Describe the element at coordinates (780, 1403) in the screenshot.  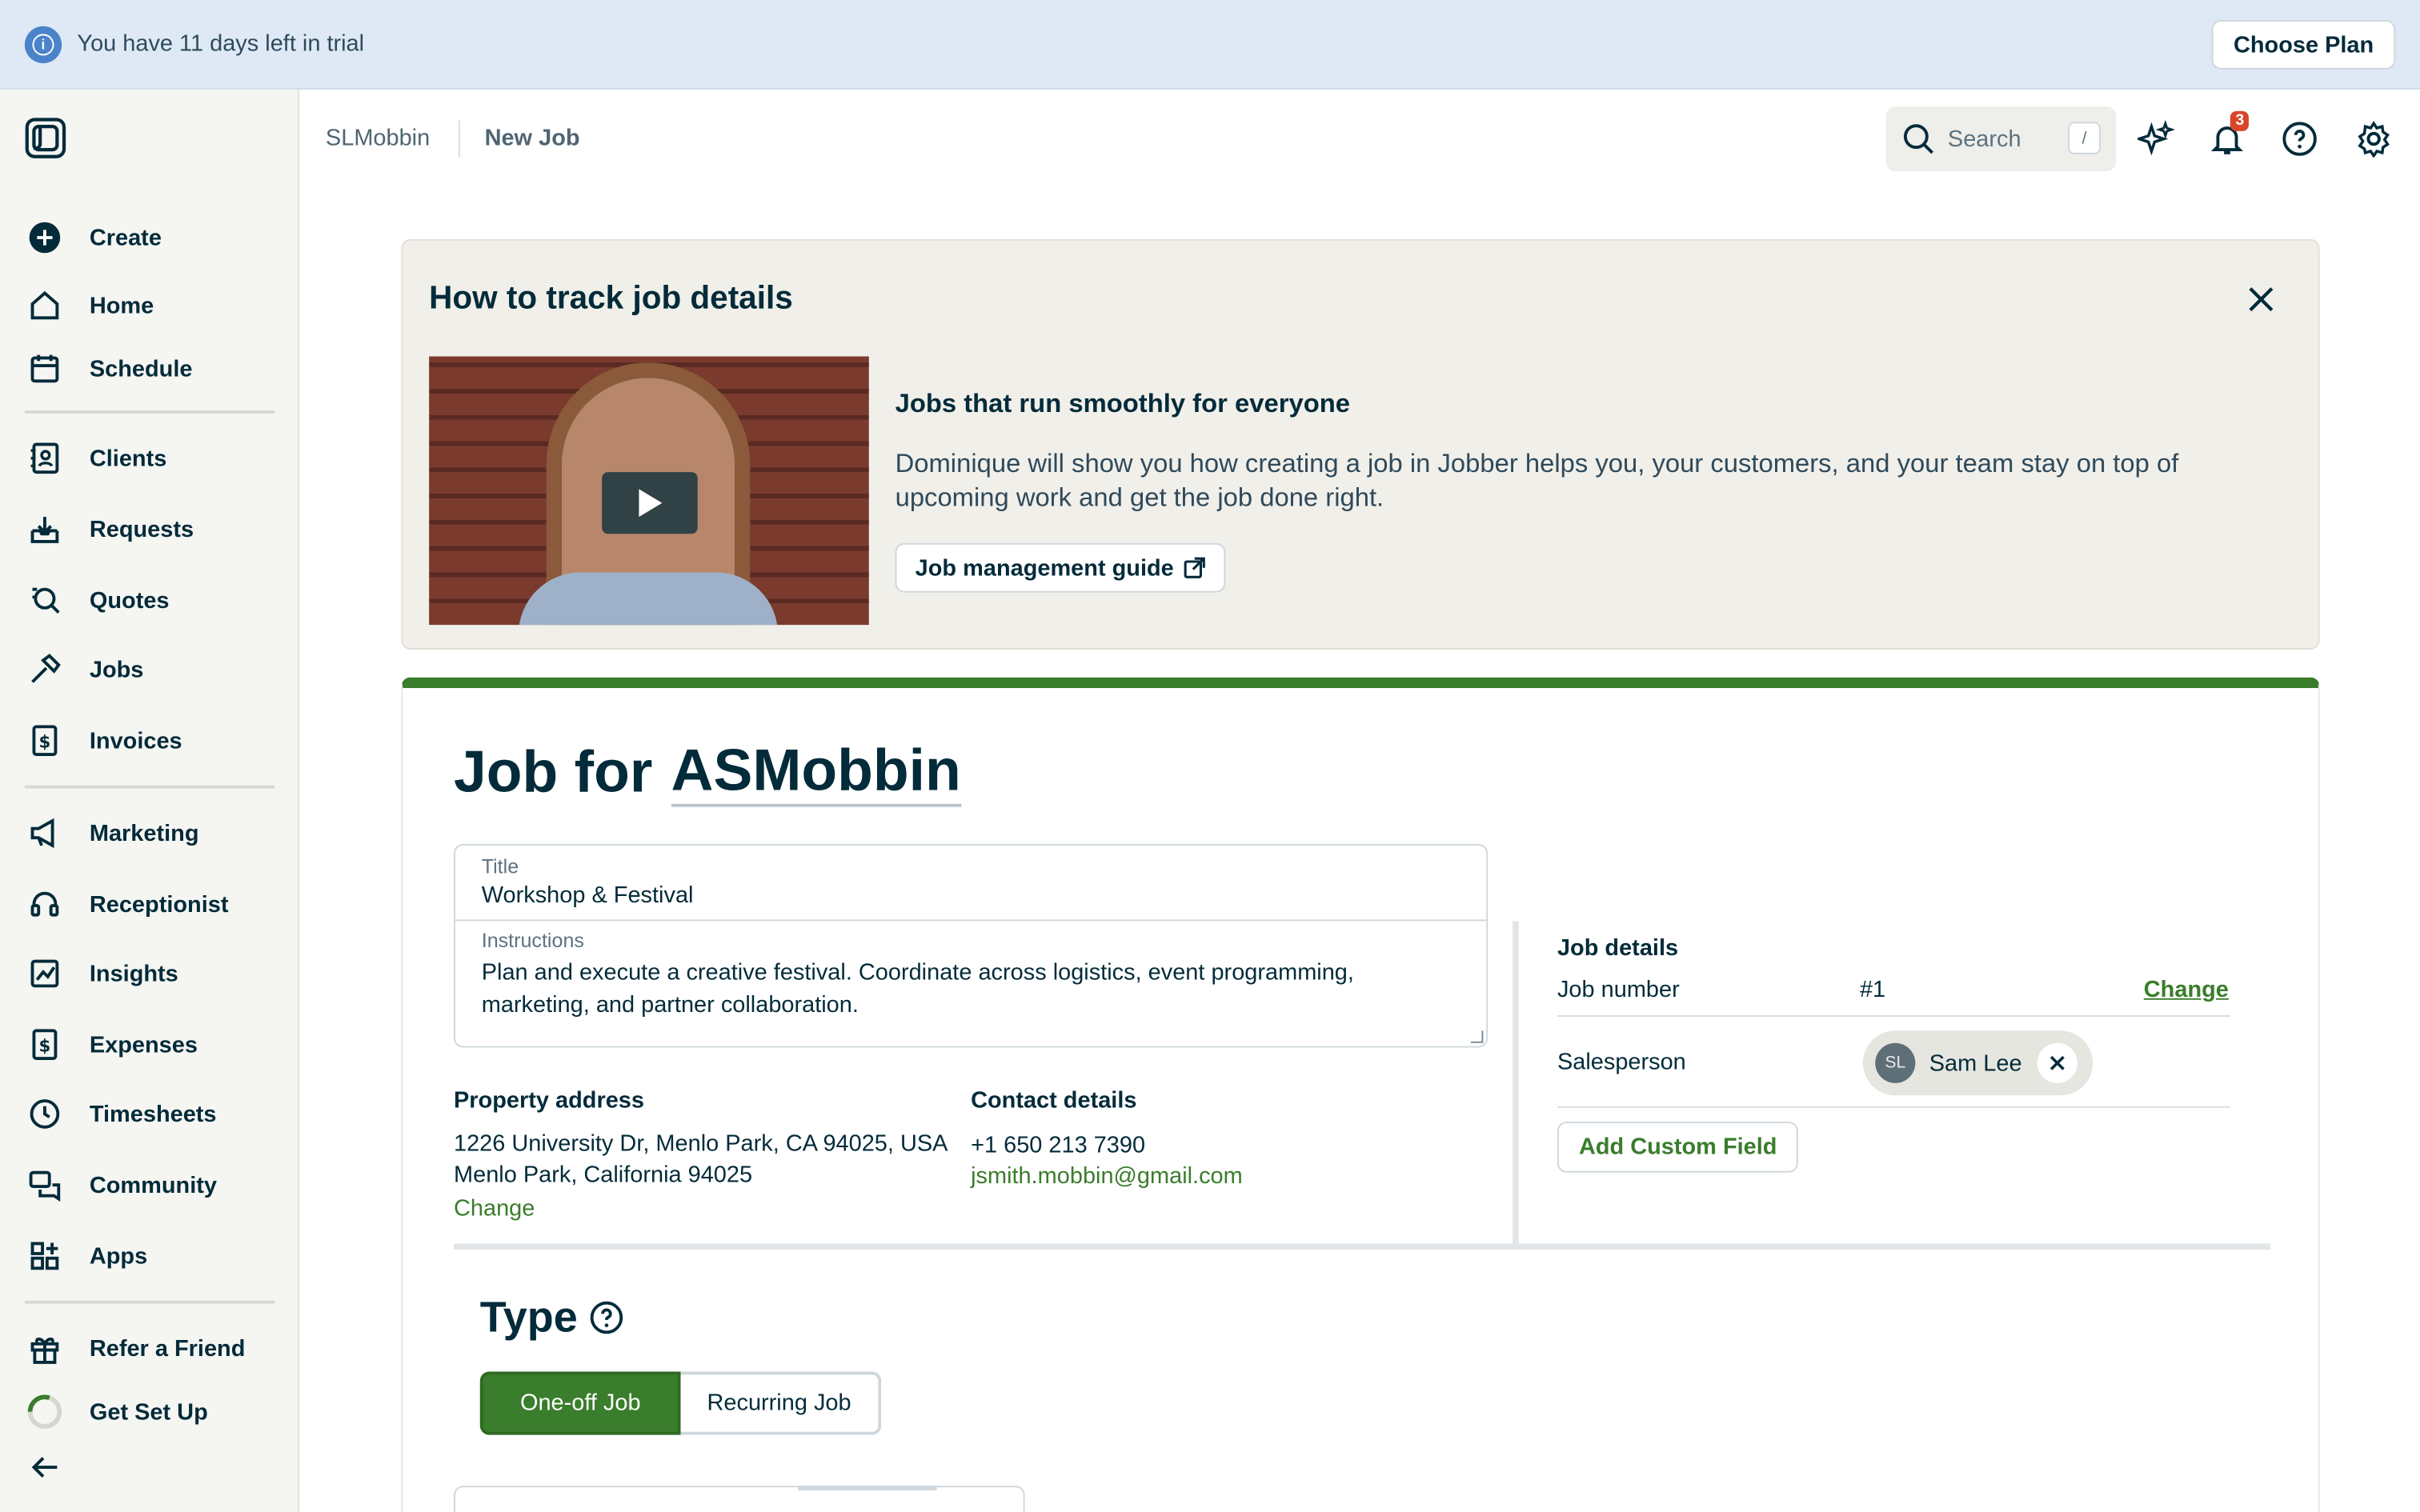
I see `recurring-job-option: Recurring Job` at that location.